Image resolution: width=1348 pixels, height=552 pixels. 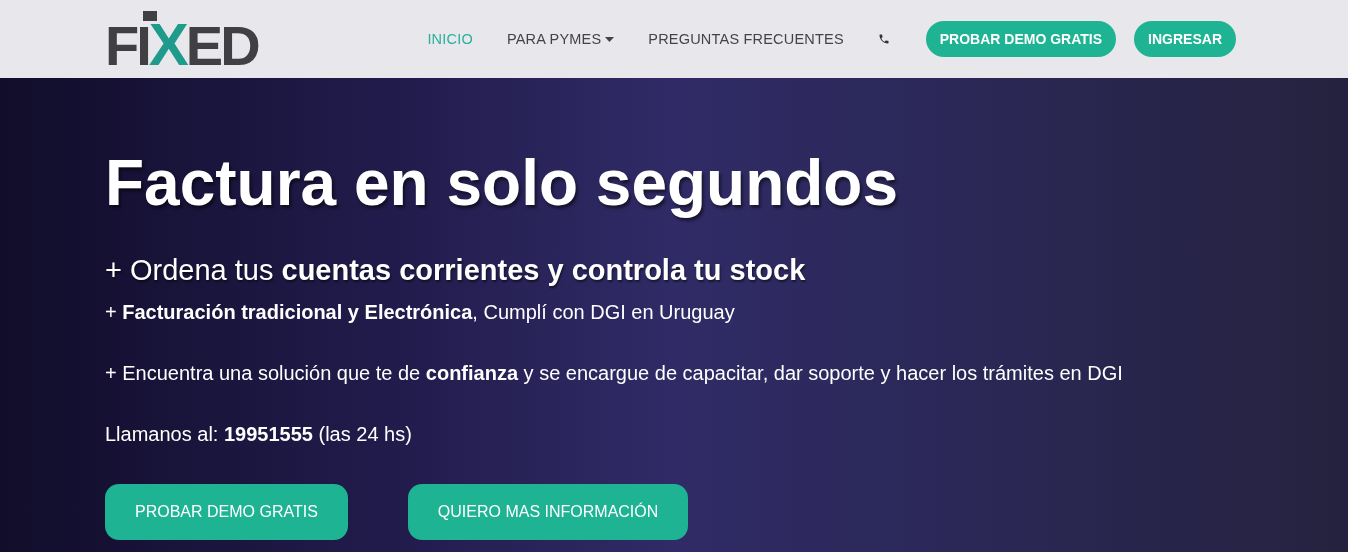 What do you see at coordinates (502, 183) in the screenshot?
I see `hero-title: Factura en solo segundos` at bounding box center [502, 183].